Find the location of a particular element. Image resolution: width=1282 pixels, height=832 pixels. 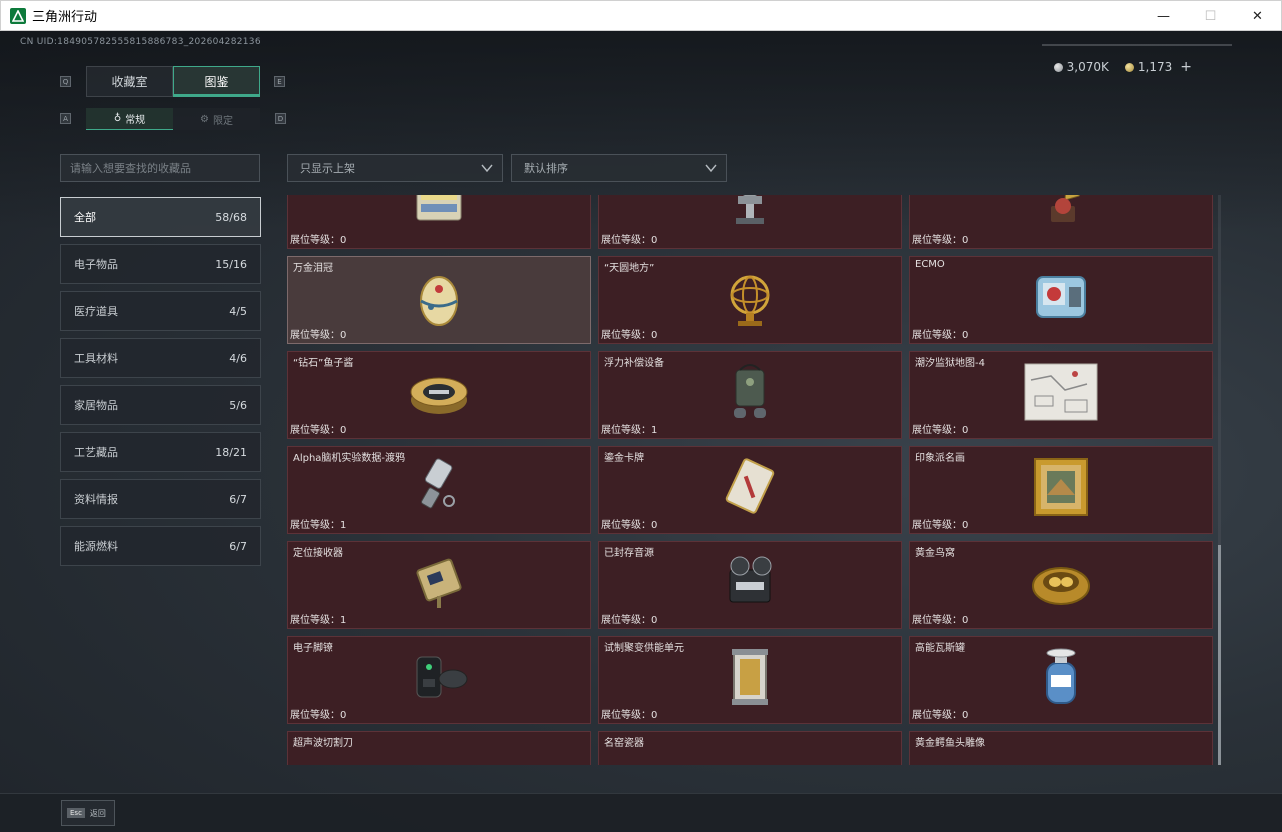

collection-item-card: 黄金鳄鱼头雕像 is located at coordinates (1061, 748).